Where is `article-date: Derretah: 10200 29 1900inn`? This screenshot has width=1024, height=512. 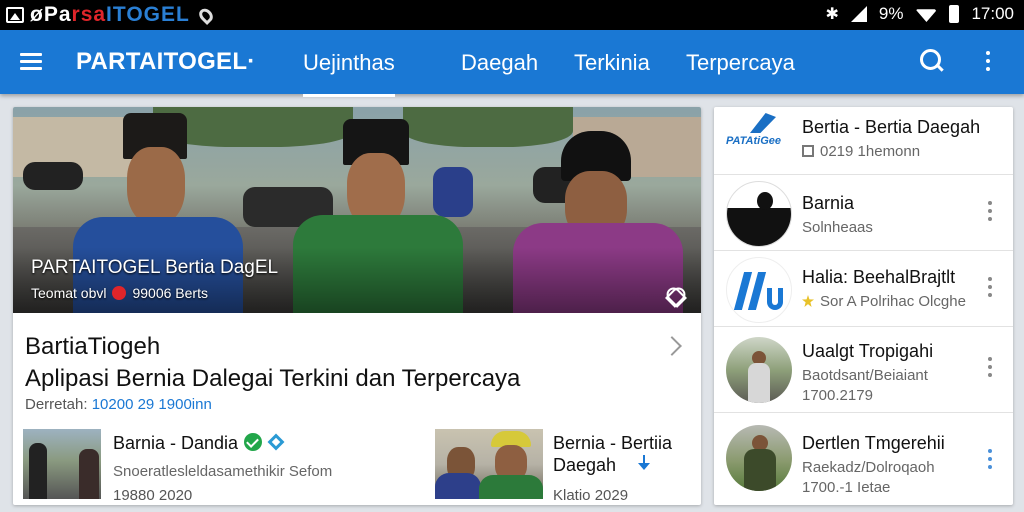
article-date: Derretah: 10200 29 1900inn is located at coordinates (118, 404).